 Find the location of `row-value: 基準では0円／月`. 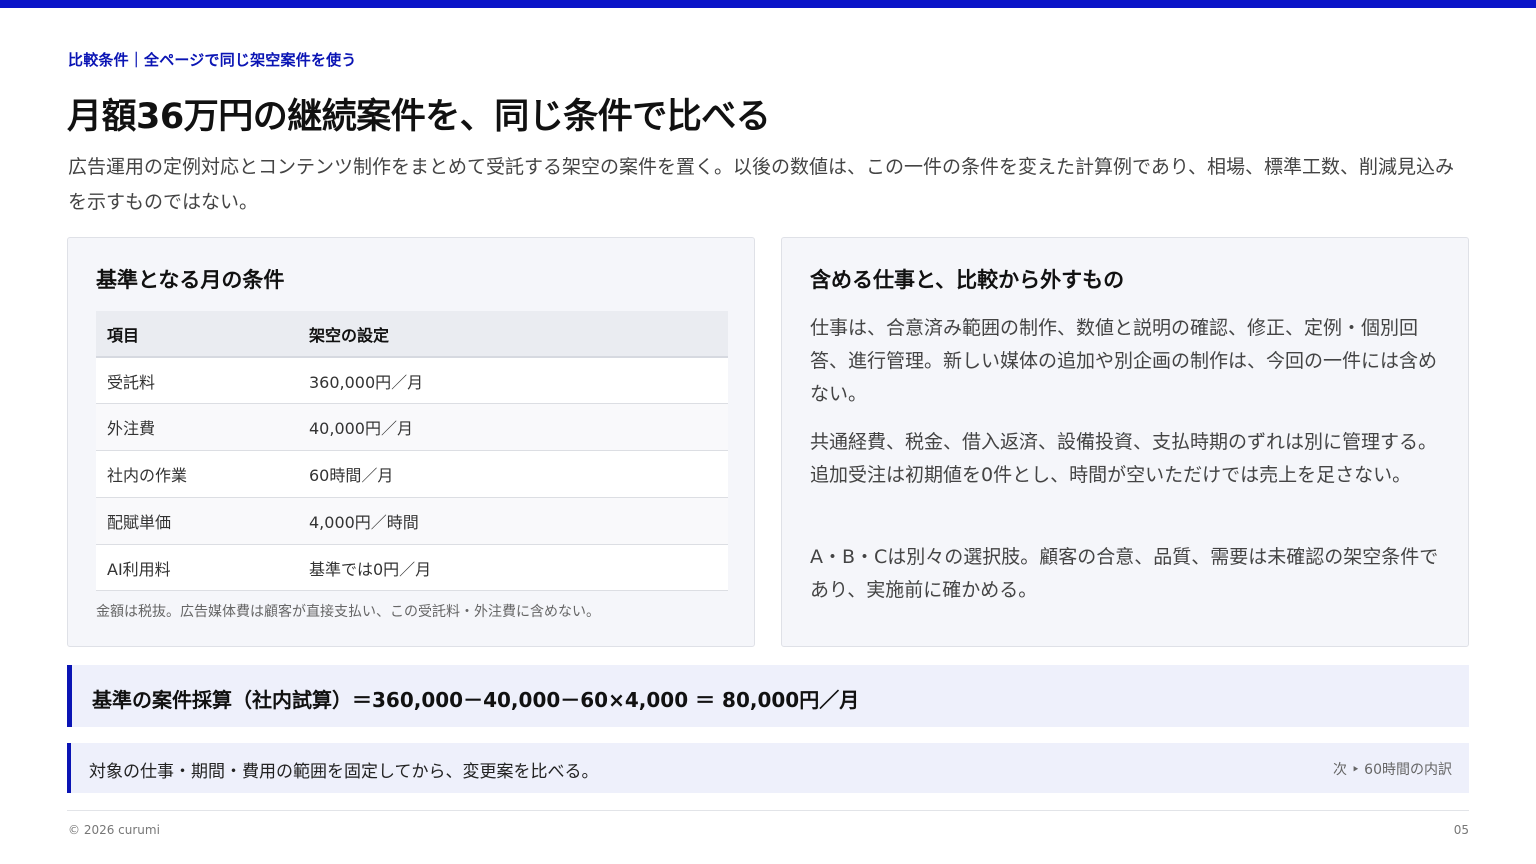

row-value: 基準では0円／月 is located at coordinates (513, 568).